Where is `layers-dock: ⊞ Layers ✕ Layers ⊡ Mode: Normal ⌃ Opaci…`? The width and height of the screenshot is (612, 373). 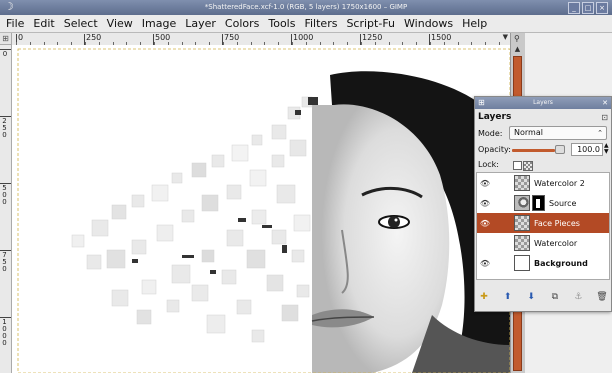 layers-dock: ⊞ Layers ✕ Layers ⊡ Mode: Normal ⌃ Opaci… is located at coordinates (543, 204).